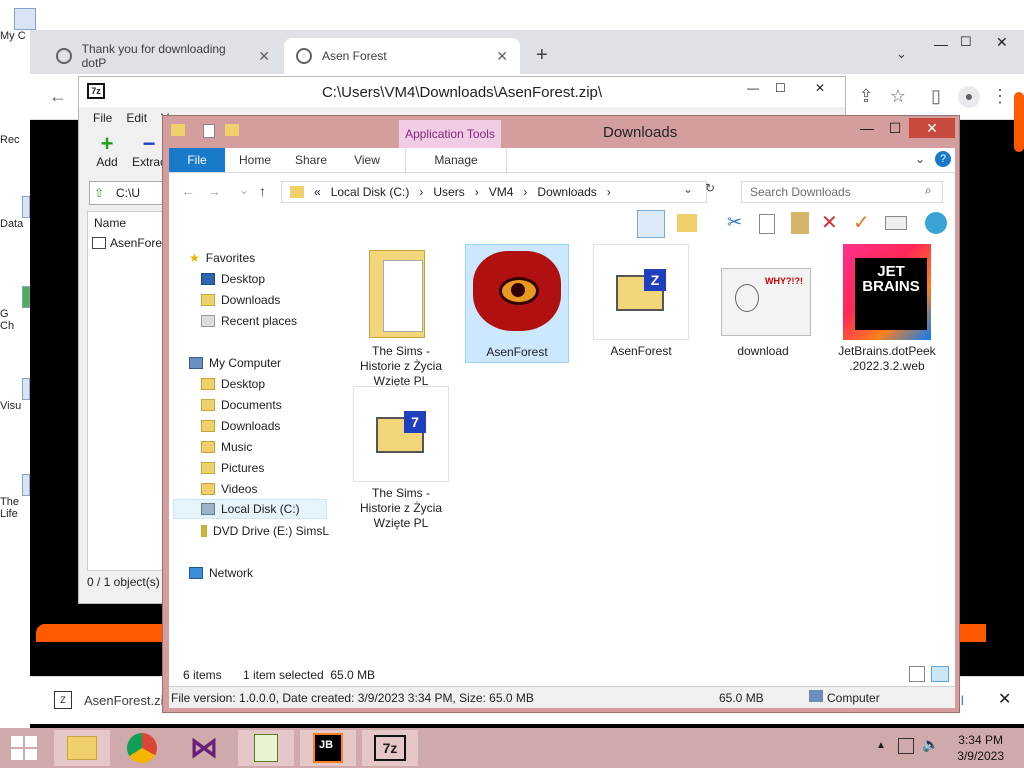 This screenshot has height=768, width=1024. What do you see at coordinates (222, 258) in the screenshot?
I see `nav-favorites: ★ Favorites` at bounding box center [222, 258].